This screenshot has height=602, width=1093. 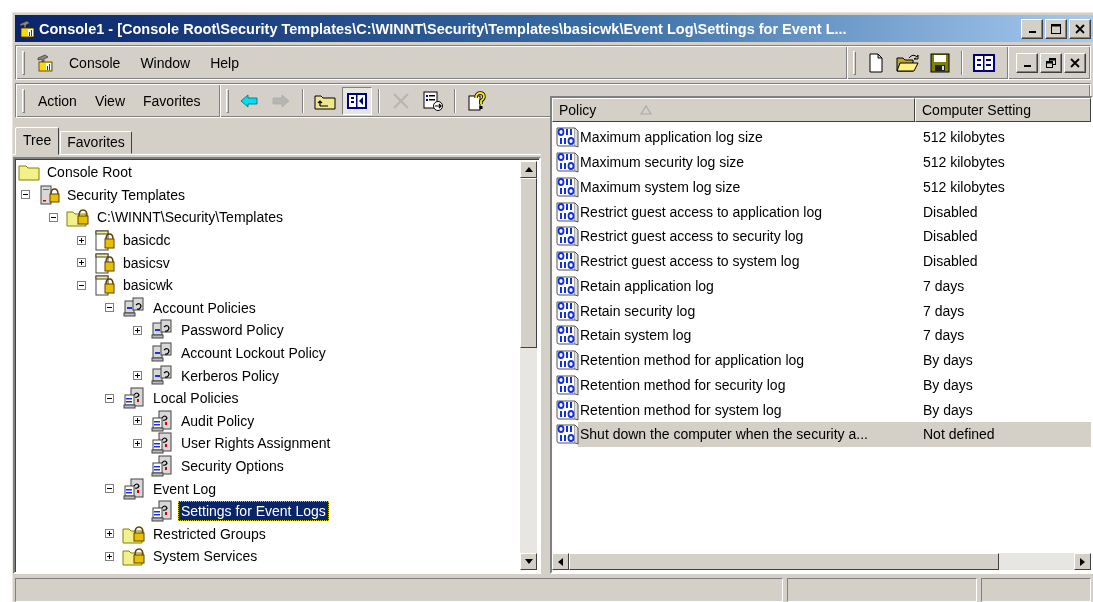 I want to click on tree-item: Settings for Event Logs, so click(x=253, y=511).